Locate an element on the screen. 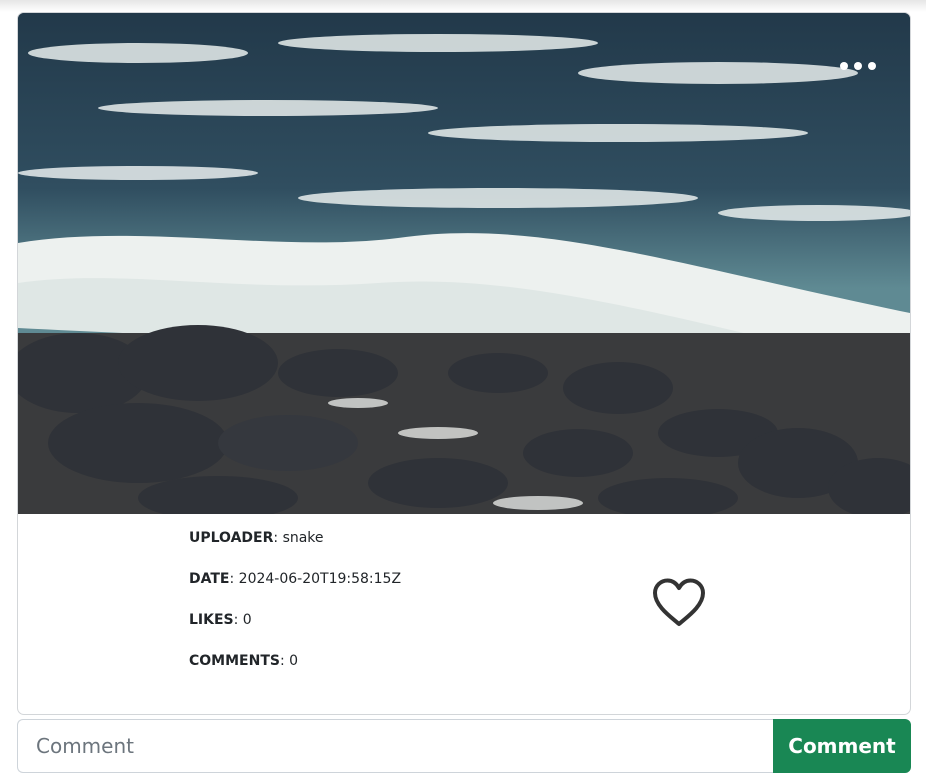 The image size is (926, 783). comment-form: Comment is located at coordinates (464, 746).